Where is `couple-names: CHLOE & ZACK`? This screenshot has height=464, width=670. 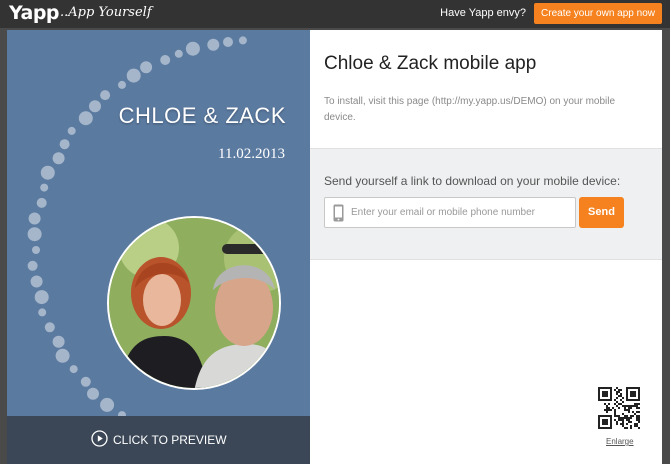
couple-names: CHLOE & ZACK is located at coordinates (202, 115).